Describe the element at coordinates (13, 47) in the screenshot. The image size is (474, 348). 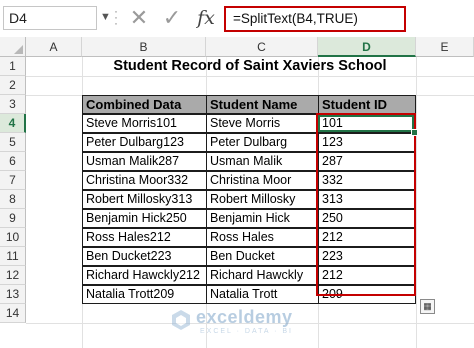
I see `select-all-button` at that location.